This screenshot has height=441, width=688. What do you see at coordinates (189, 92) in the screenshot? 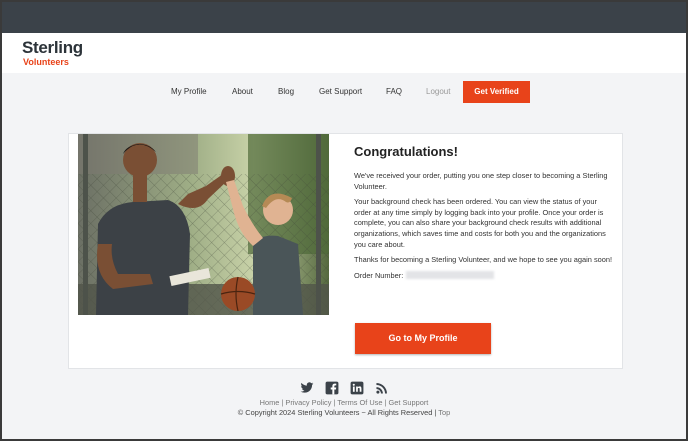
I see `nav-my-profile: My Profile` at bounding box center [189, 92].